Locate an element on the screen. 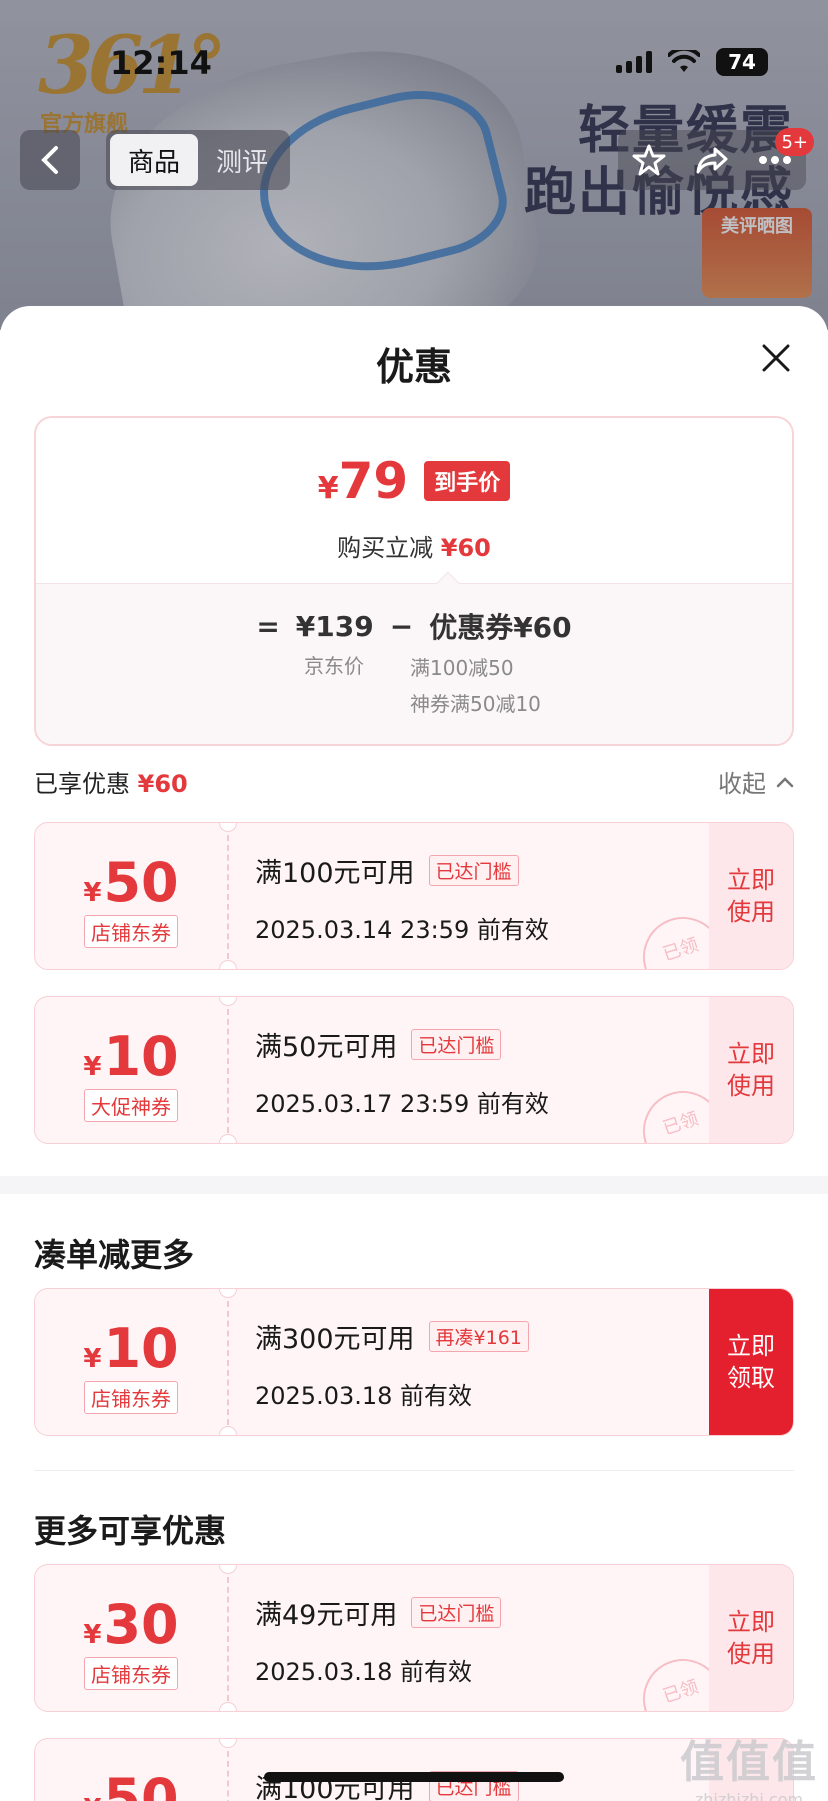 The image size is (828, 1801). currency-symbol: ¥ is located at coordinates (328, 488).